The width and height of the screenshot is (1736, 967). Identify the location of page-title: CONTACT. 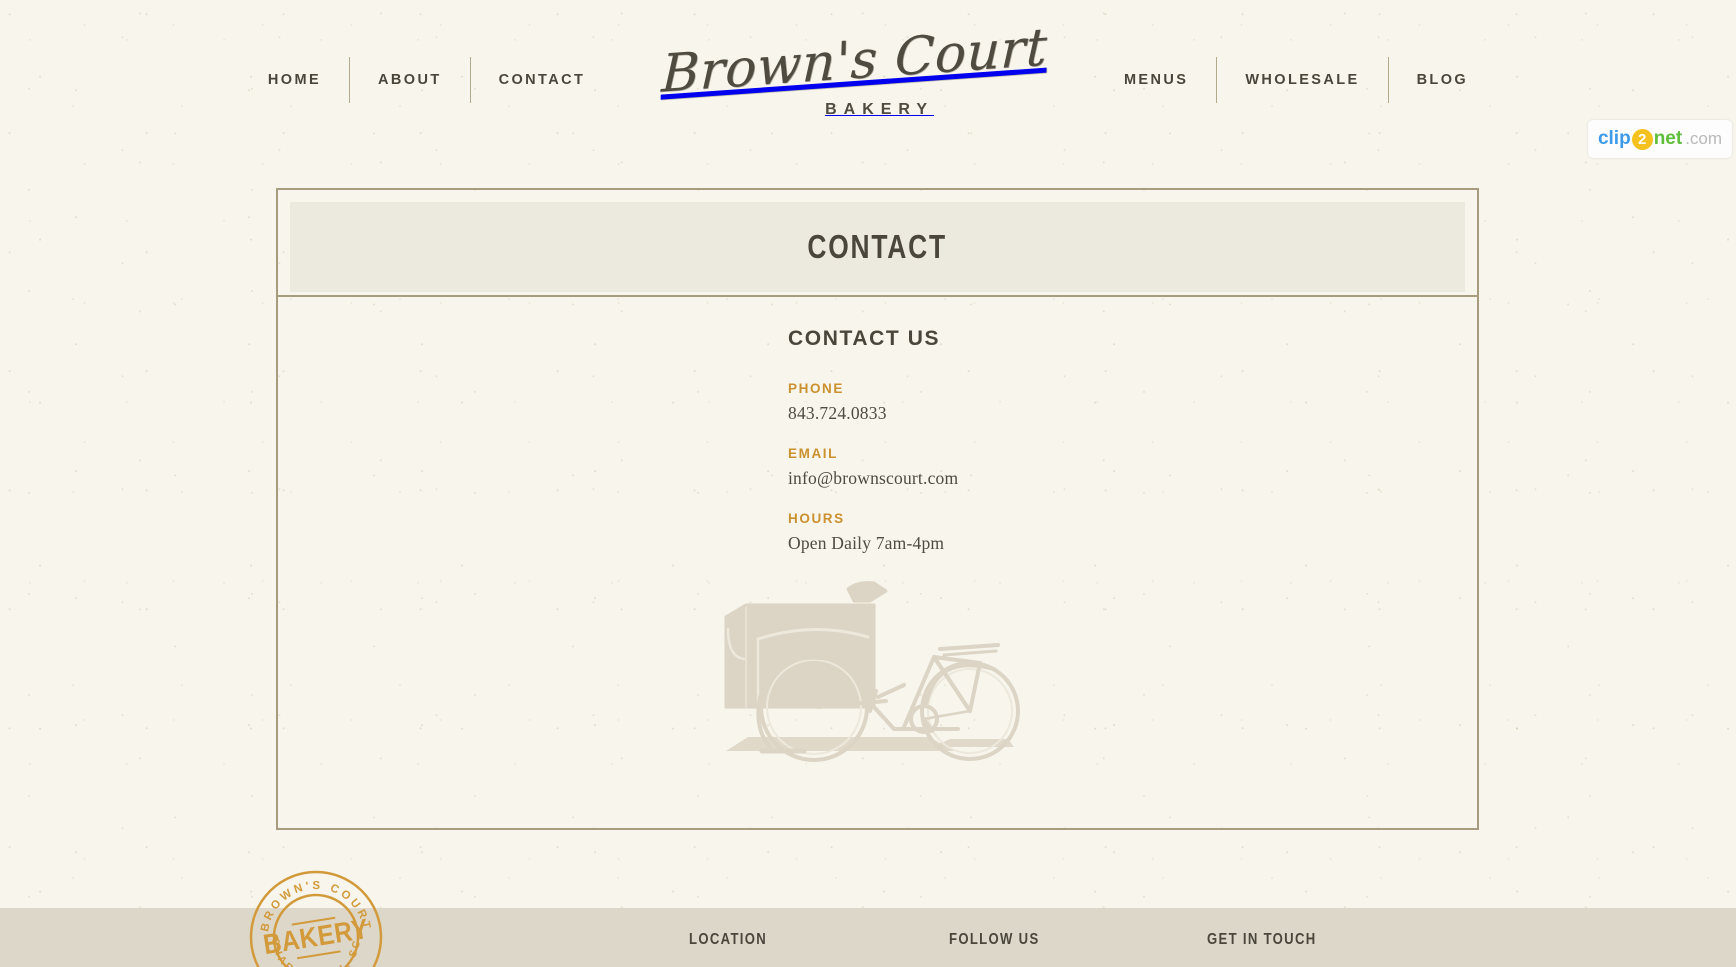
(877, 246).